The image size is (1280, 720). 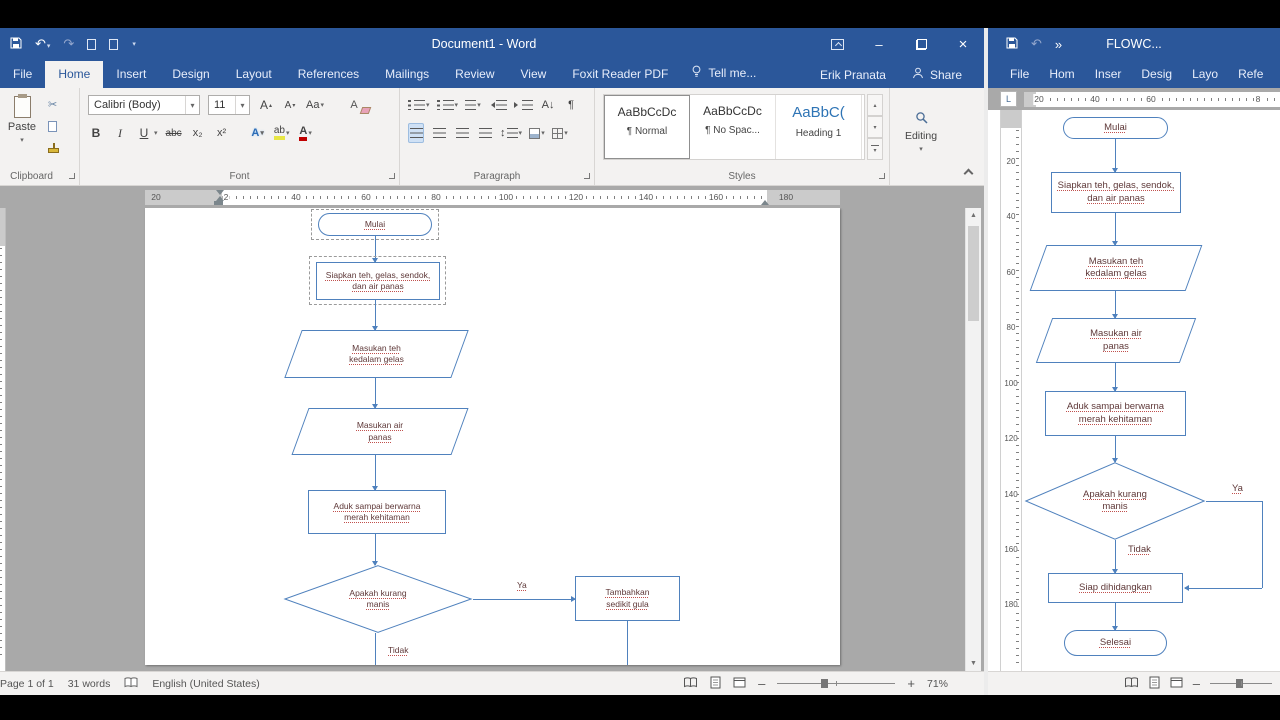 I want to click on decrease-indent-button, so click(x=498, y=105).